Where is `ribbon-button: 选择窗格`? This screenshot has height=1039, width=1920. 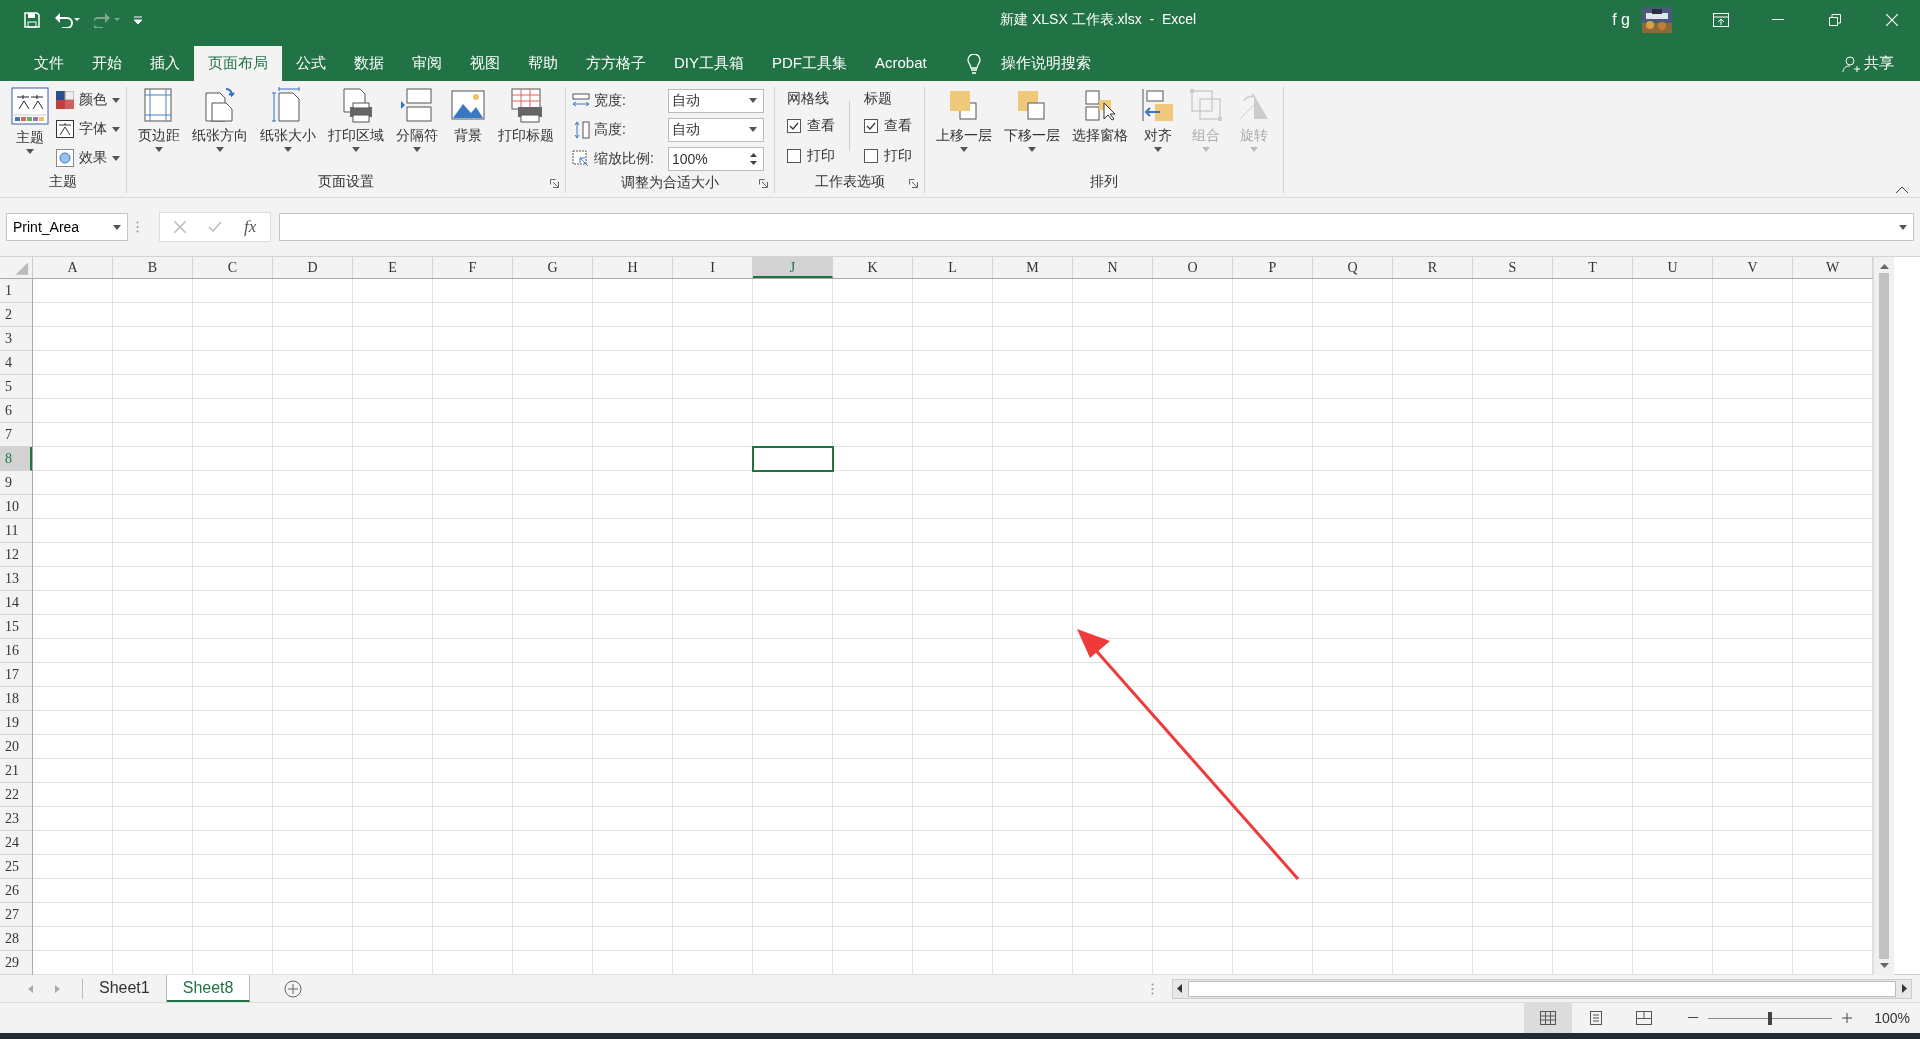 ribbon-button: 选择窗格 is located at coordinates (1100, 129).